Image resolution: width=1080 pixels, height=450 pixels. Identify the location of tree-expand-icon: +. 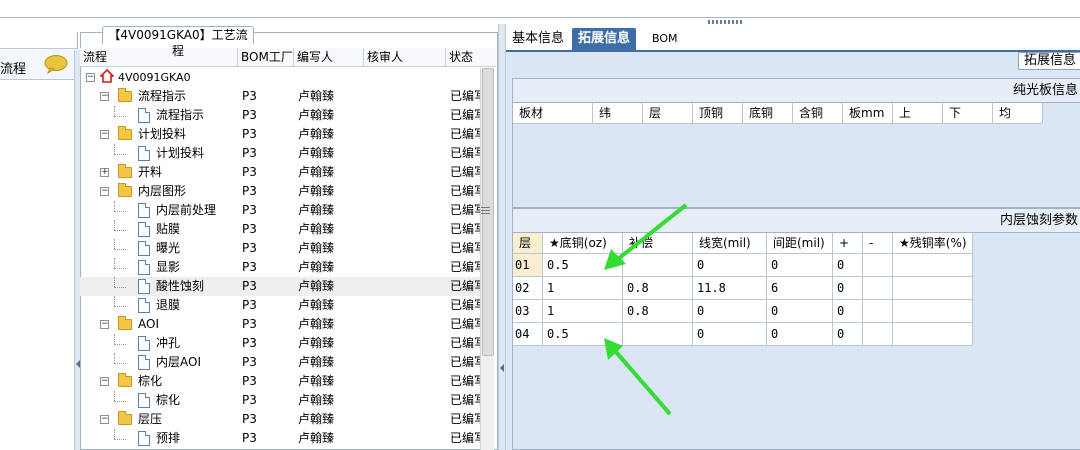
(104, 172).